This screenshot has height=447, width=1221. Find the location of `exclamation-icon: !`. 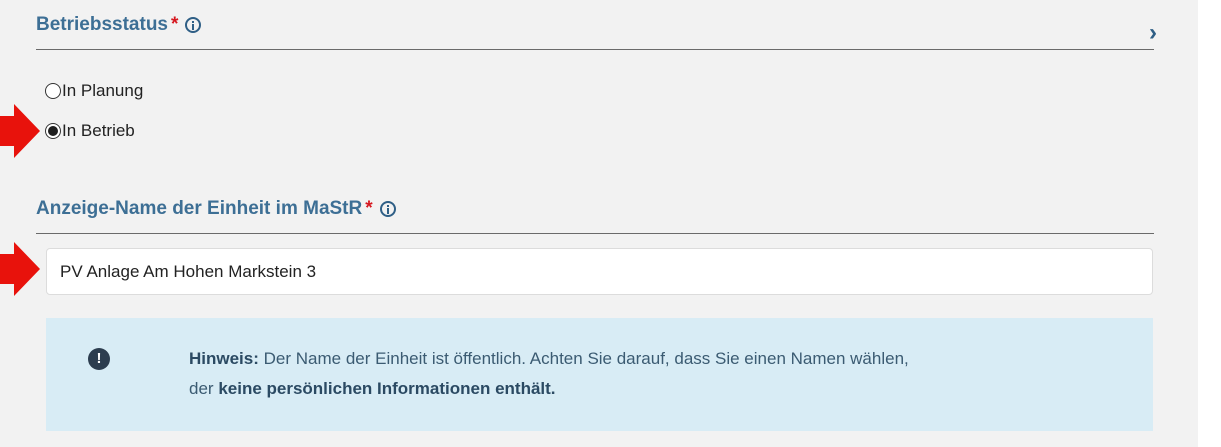

exclamation-icon: ! is located at coordinates (99, 359).